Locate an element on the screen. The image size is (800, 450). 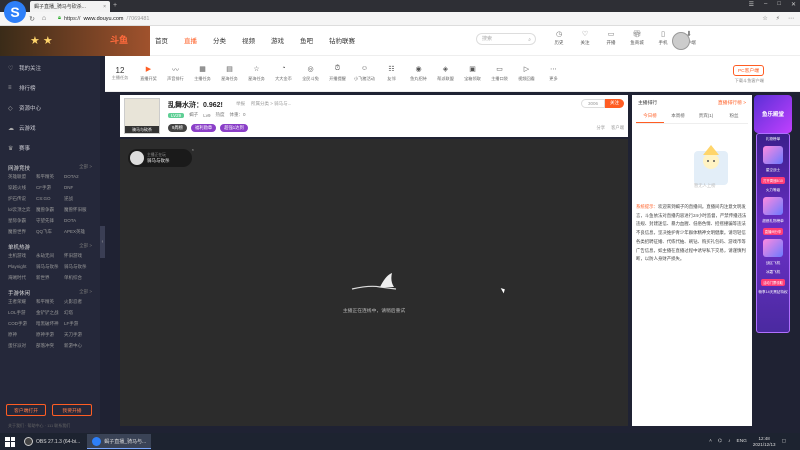
sidebar-game-link: 永劫无间 is located at coordinates (50, 256).